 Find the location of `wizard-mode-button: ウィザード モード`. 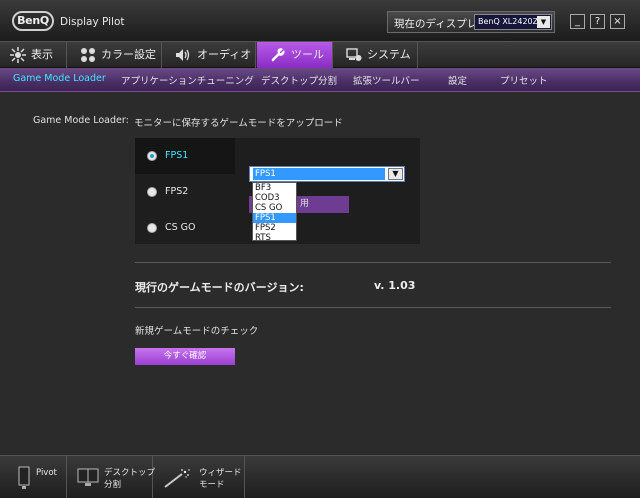

wizard-mode-button: ウィザード モード is located at coordinates (199, 477).